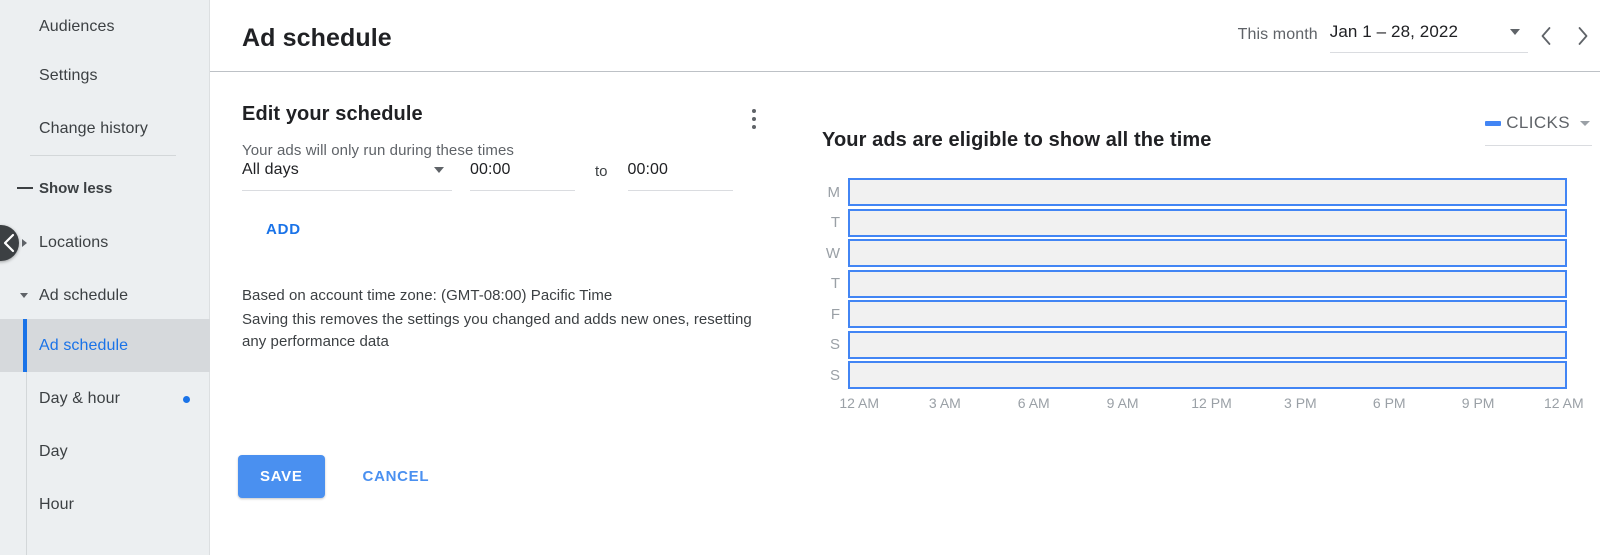 Image resolution: width=1600 pixels, height=555 pixels. What do you see at coordinates (944, 403) in the screenshot?
I see `x-axis-tick: 3 AM` at bounding box center [944, 403].